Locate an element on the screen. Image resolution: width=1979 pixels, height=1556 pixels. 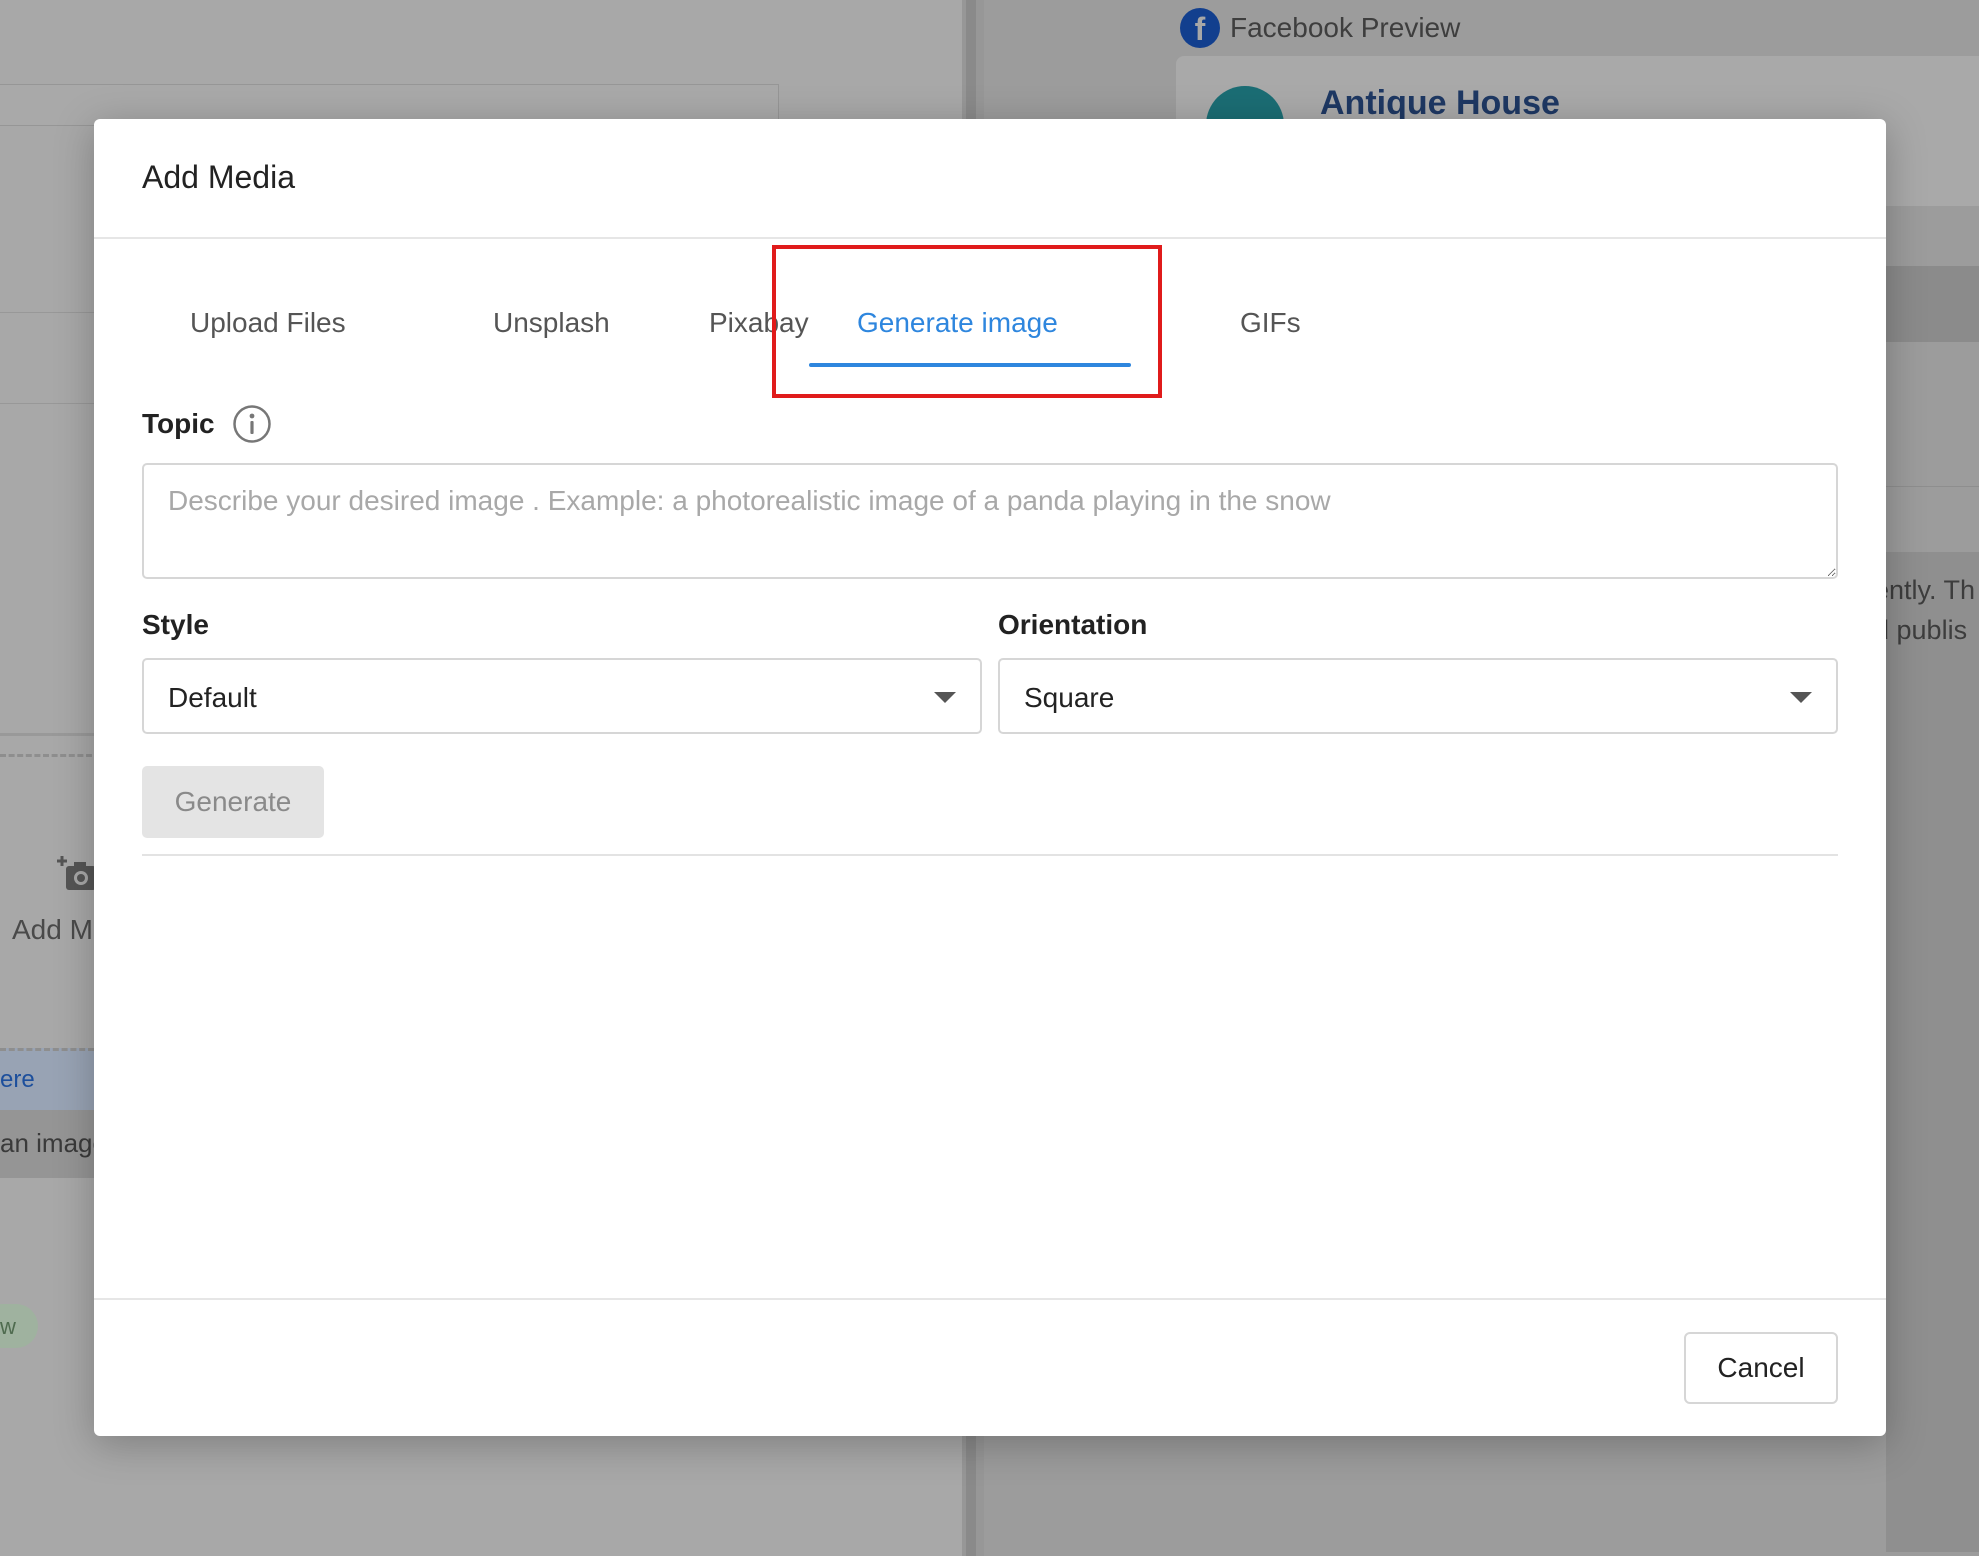
info-icon is located at coordinates (252, 424).